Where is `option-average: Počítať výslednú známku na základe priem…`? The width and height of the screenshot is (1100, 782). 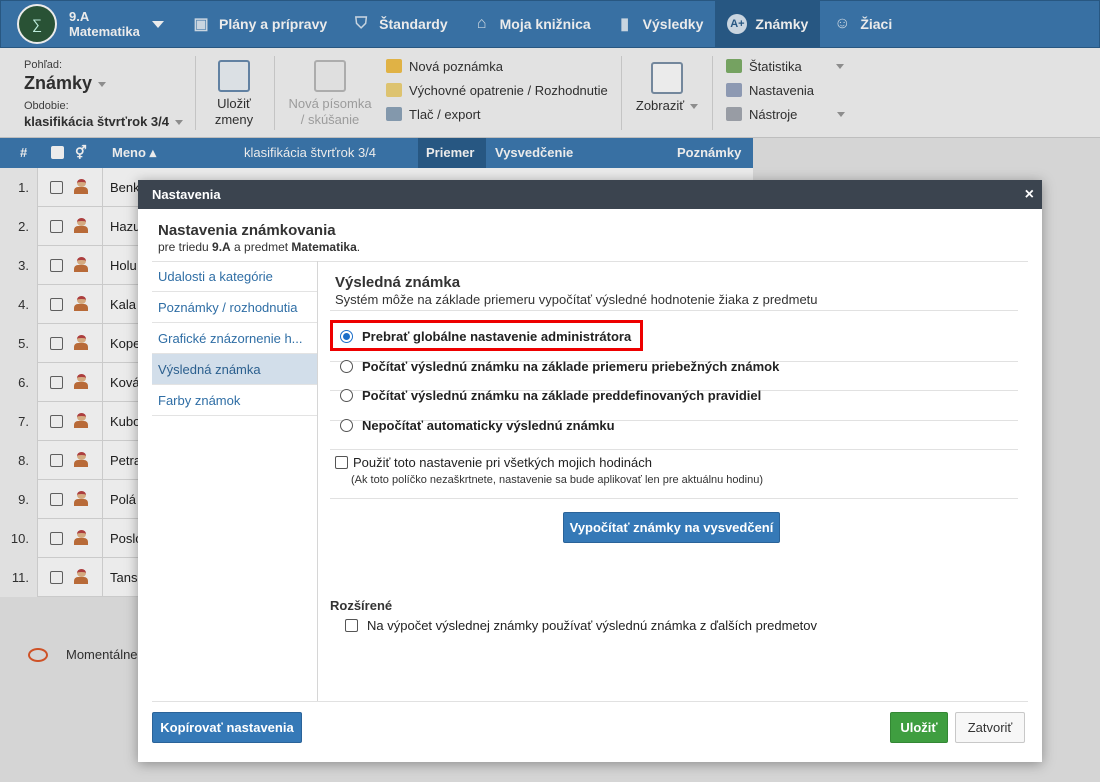 option-average: Počítať výslednú známku na základe priem… is located at coordinates (559, 366).